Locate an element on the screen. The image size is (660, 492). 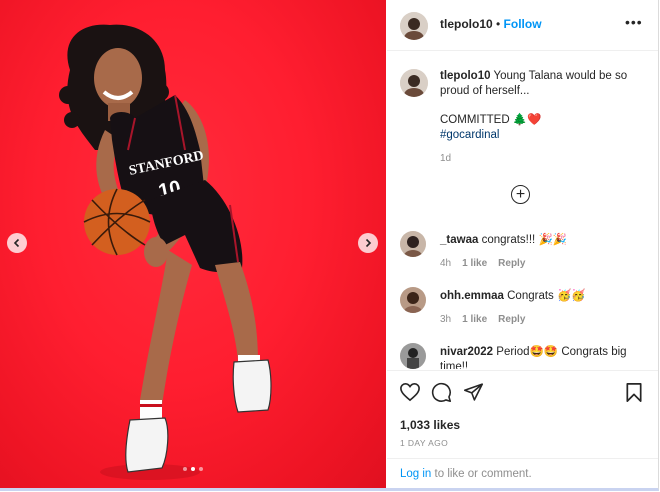
post-username: tlepolo10 is located at coordinates (466, 24).